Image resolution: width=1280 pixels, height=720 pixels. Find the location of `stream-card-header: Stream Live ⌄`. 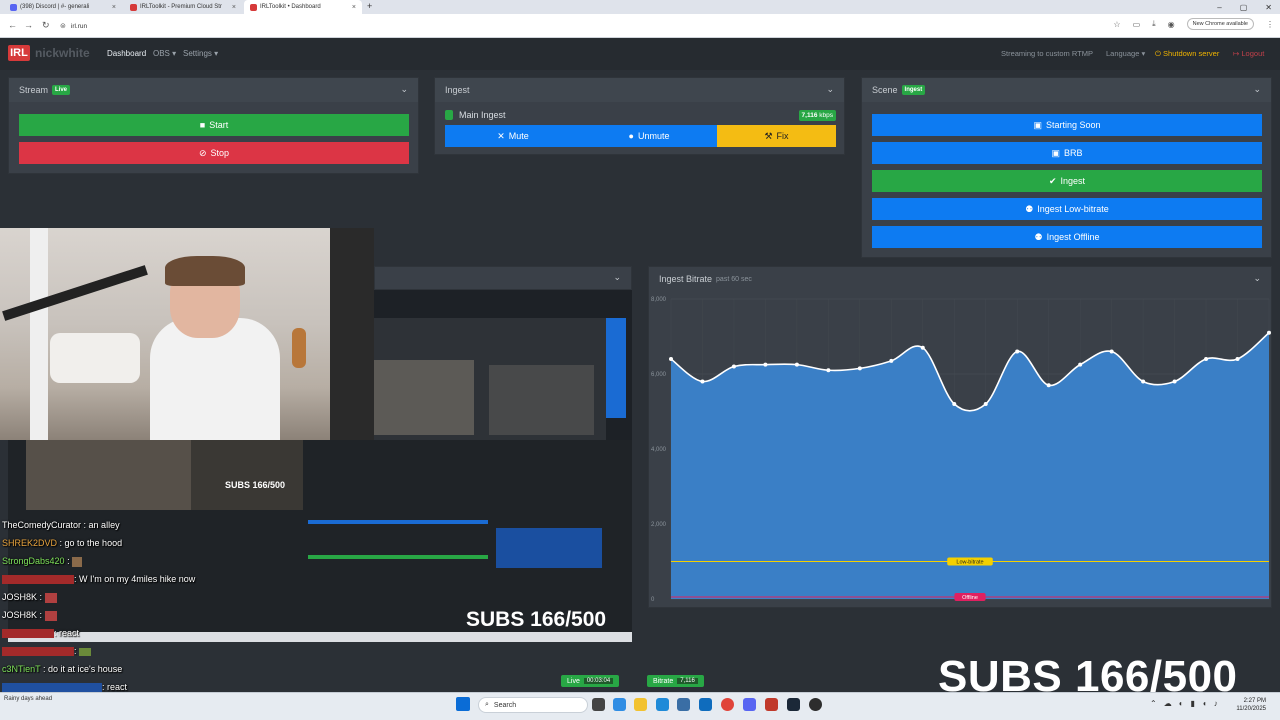

stream-card-header: Stream Live ⌄ is located at coordinates (213, 90).